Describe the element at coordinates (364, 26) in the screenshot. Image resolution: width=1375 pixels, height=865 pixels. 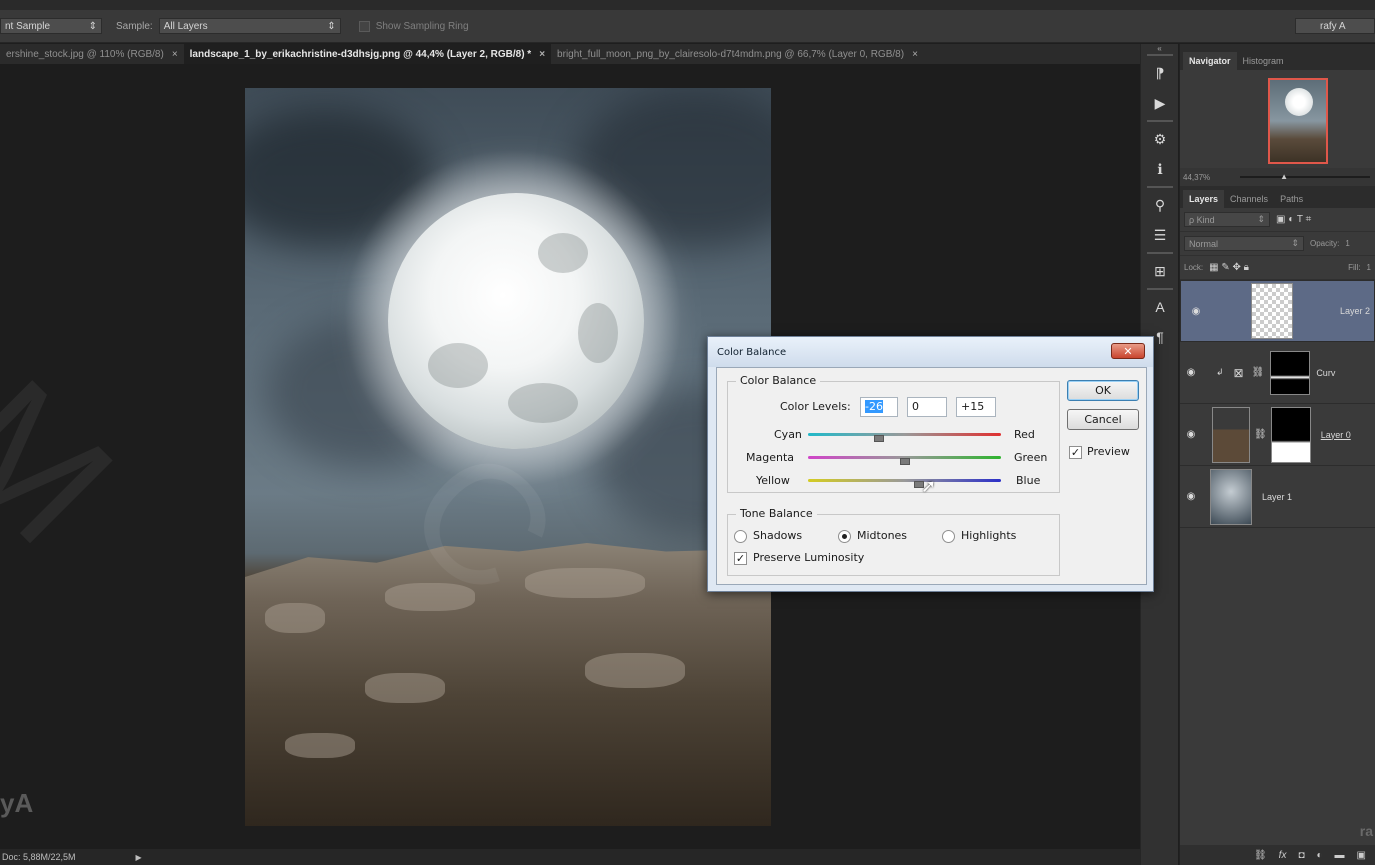
I see `show-sampling-ring-checkbox` at that location.